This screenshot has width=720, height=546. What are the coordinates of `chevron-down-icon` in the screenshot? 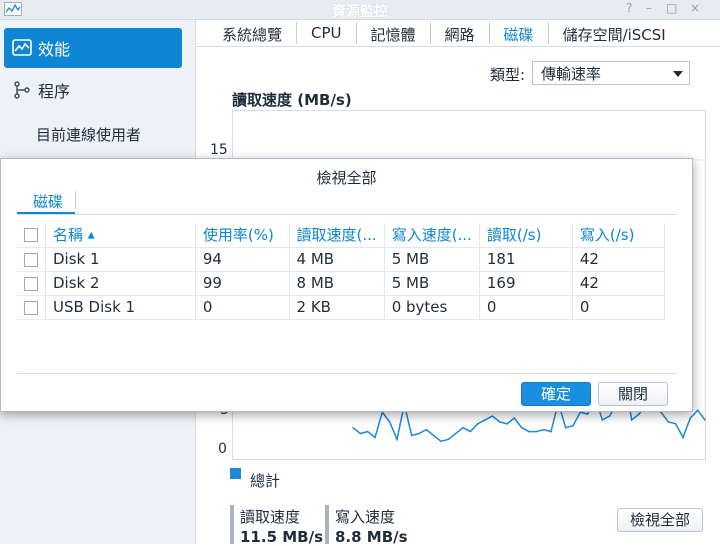 It's located at (678, 74).